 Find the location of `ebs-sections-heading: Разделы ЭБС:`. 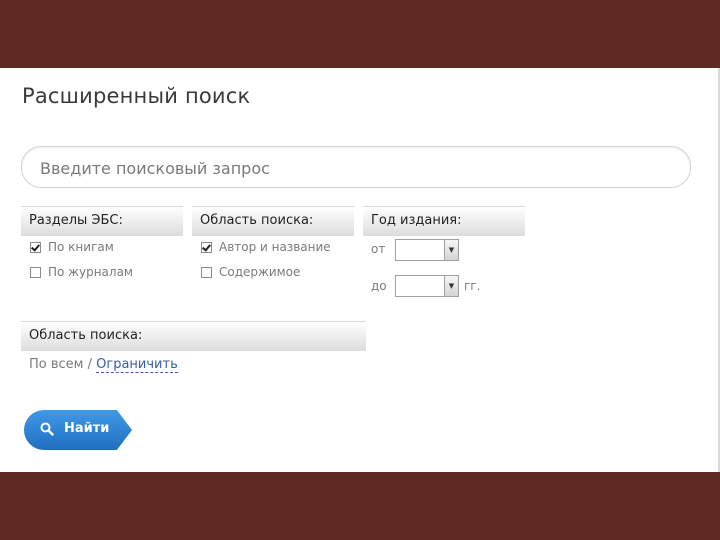

ebs-sections-heading: Разделы ЭБС: is located at coordinates (102, 221).